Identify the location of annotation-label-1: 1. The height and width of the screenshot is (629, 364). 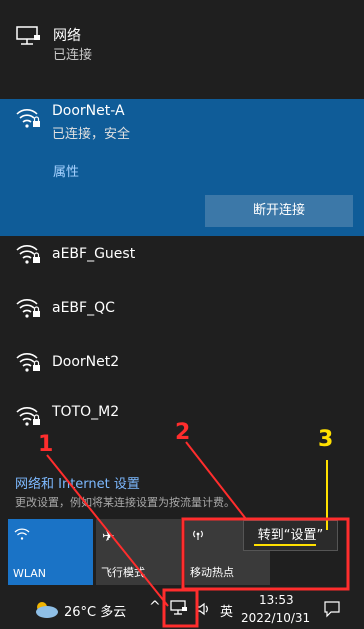
(46, 444).